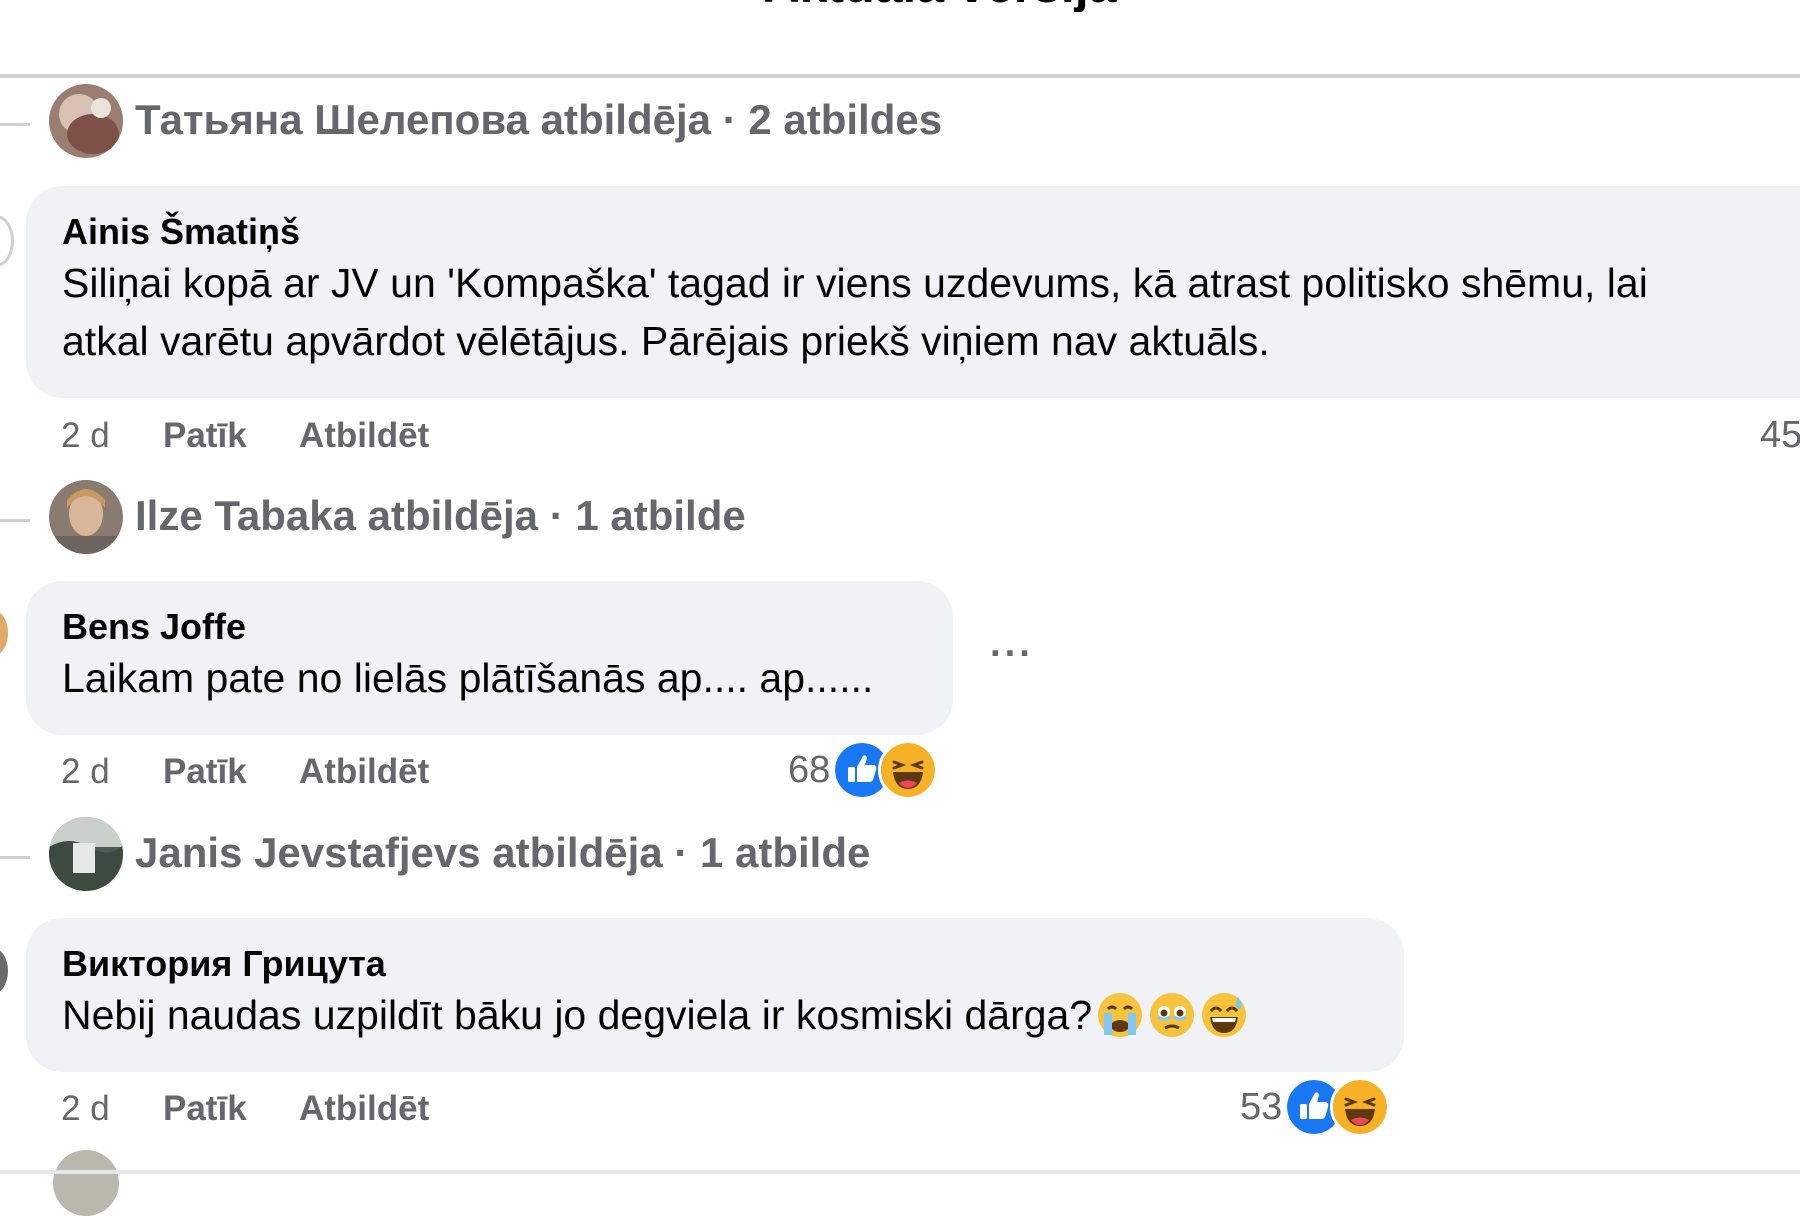 This screenshot has height=1216, width=1800. Describe the element at coordinates (1780, 435) in the screenshot. I see `reaction-count: 45` at that location.